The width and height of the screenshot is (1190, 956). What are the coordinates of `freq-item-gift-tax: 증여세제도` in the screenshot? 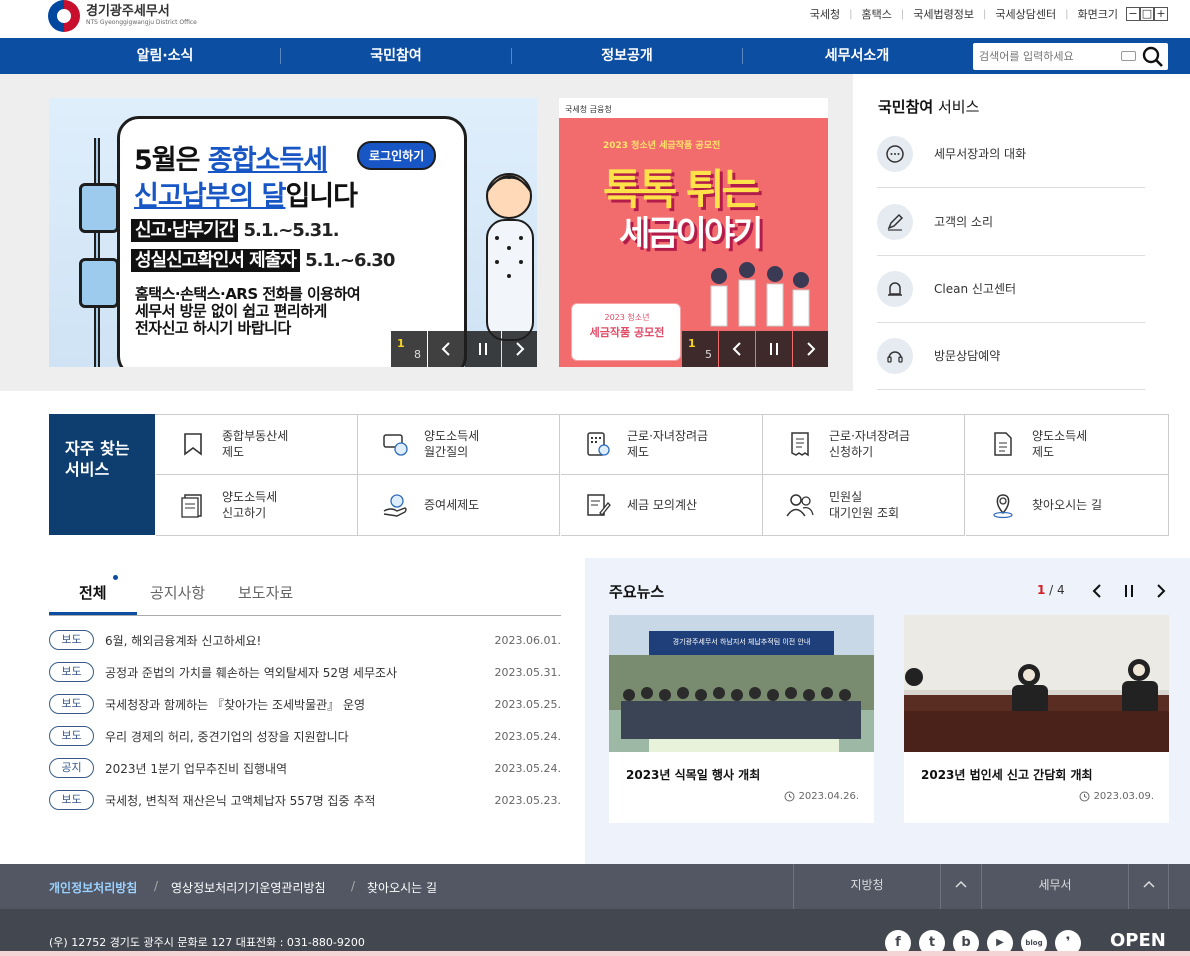 It's located at (459, 505).